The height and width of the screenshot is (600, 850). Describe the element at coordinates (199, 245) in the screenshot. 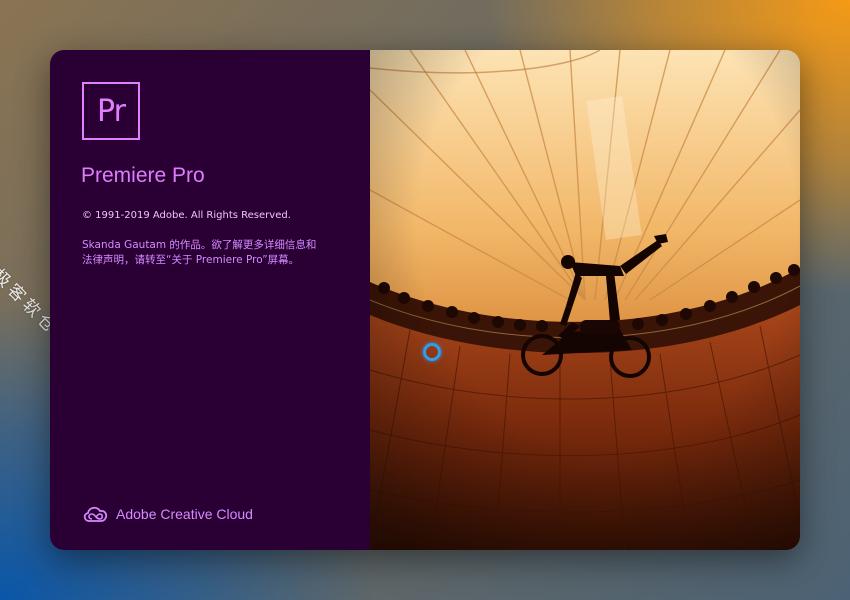

I see `credit-line-1: Skanda Gautam 的作品。欲了解更多详细信息和` at that location.